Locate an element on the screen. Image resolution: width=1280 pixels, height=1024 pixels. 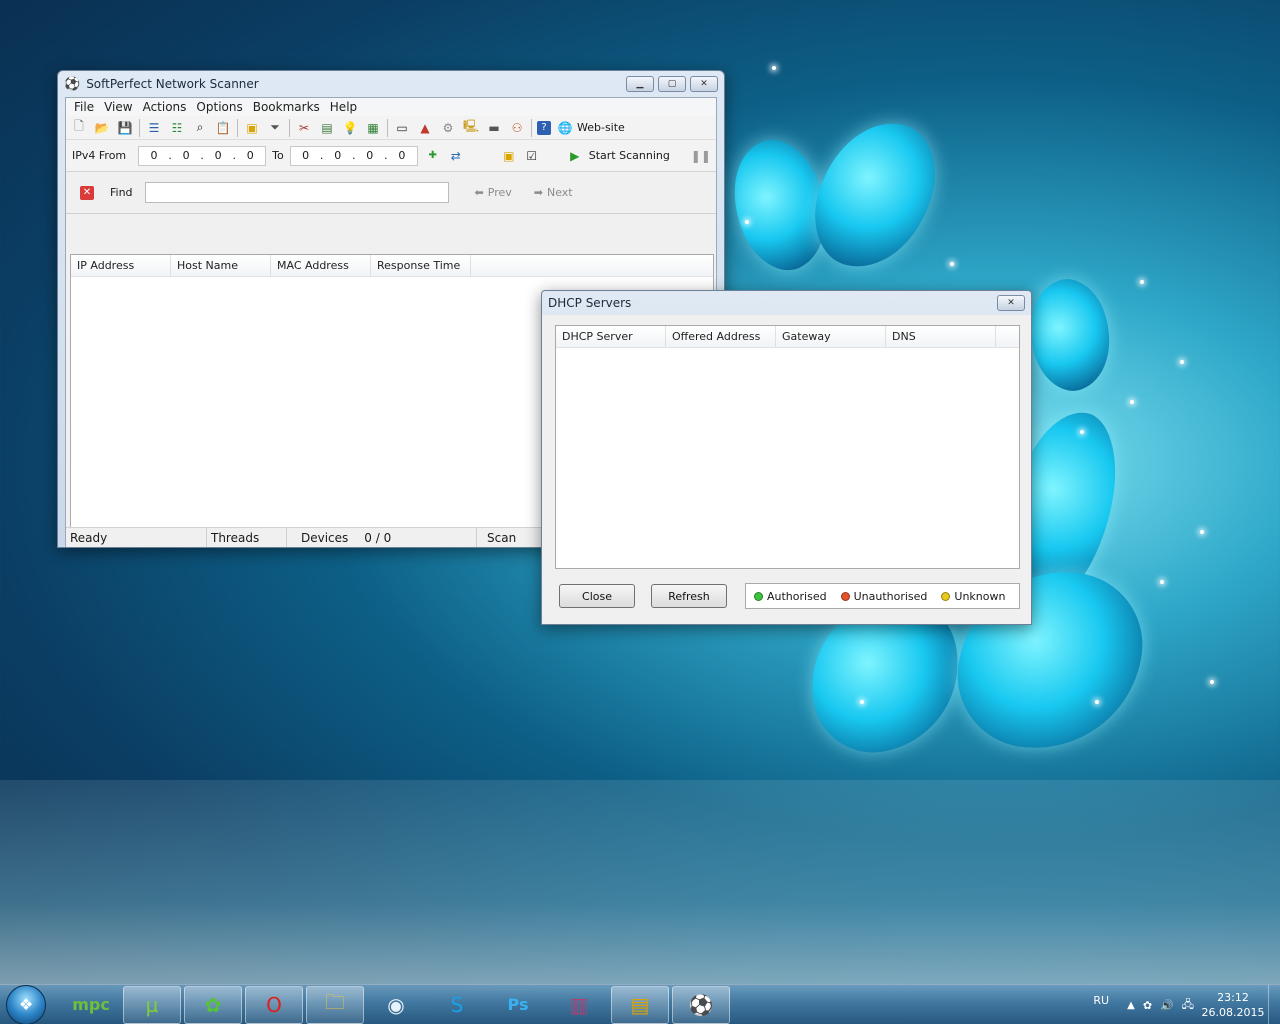
col-dhcp-server: DHCP Server is located at coordinates (611, 336).